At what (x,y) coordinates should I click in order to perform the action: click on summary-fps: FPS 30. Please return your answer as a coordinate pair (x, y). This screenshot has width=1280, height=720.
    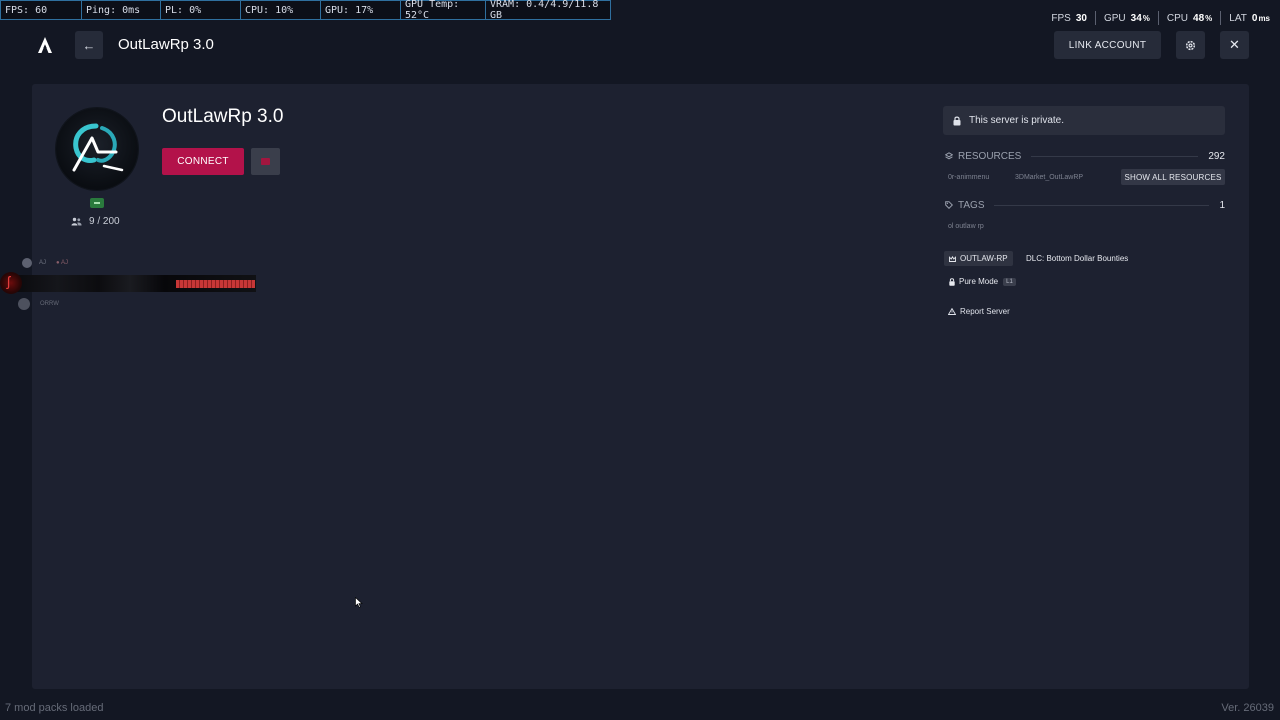
    Looking at the image, I should click on (1069, 18).